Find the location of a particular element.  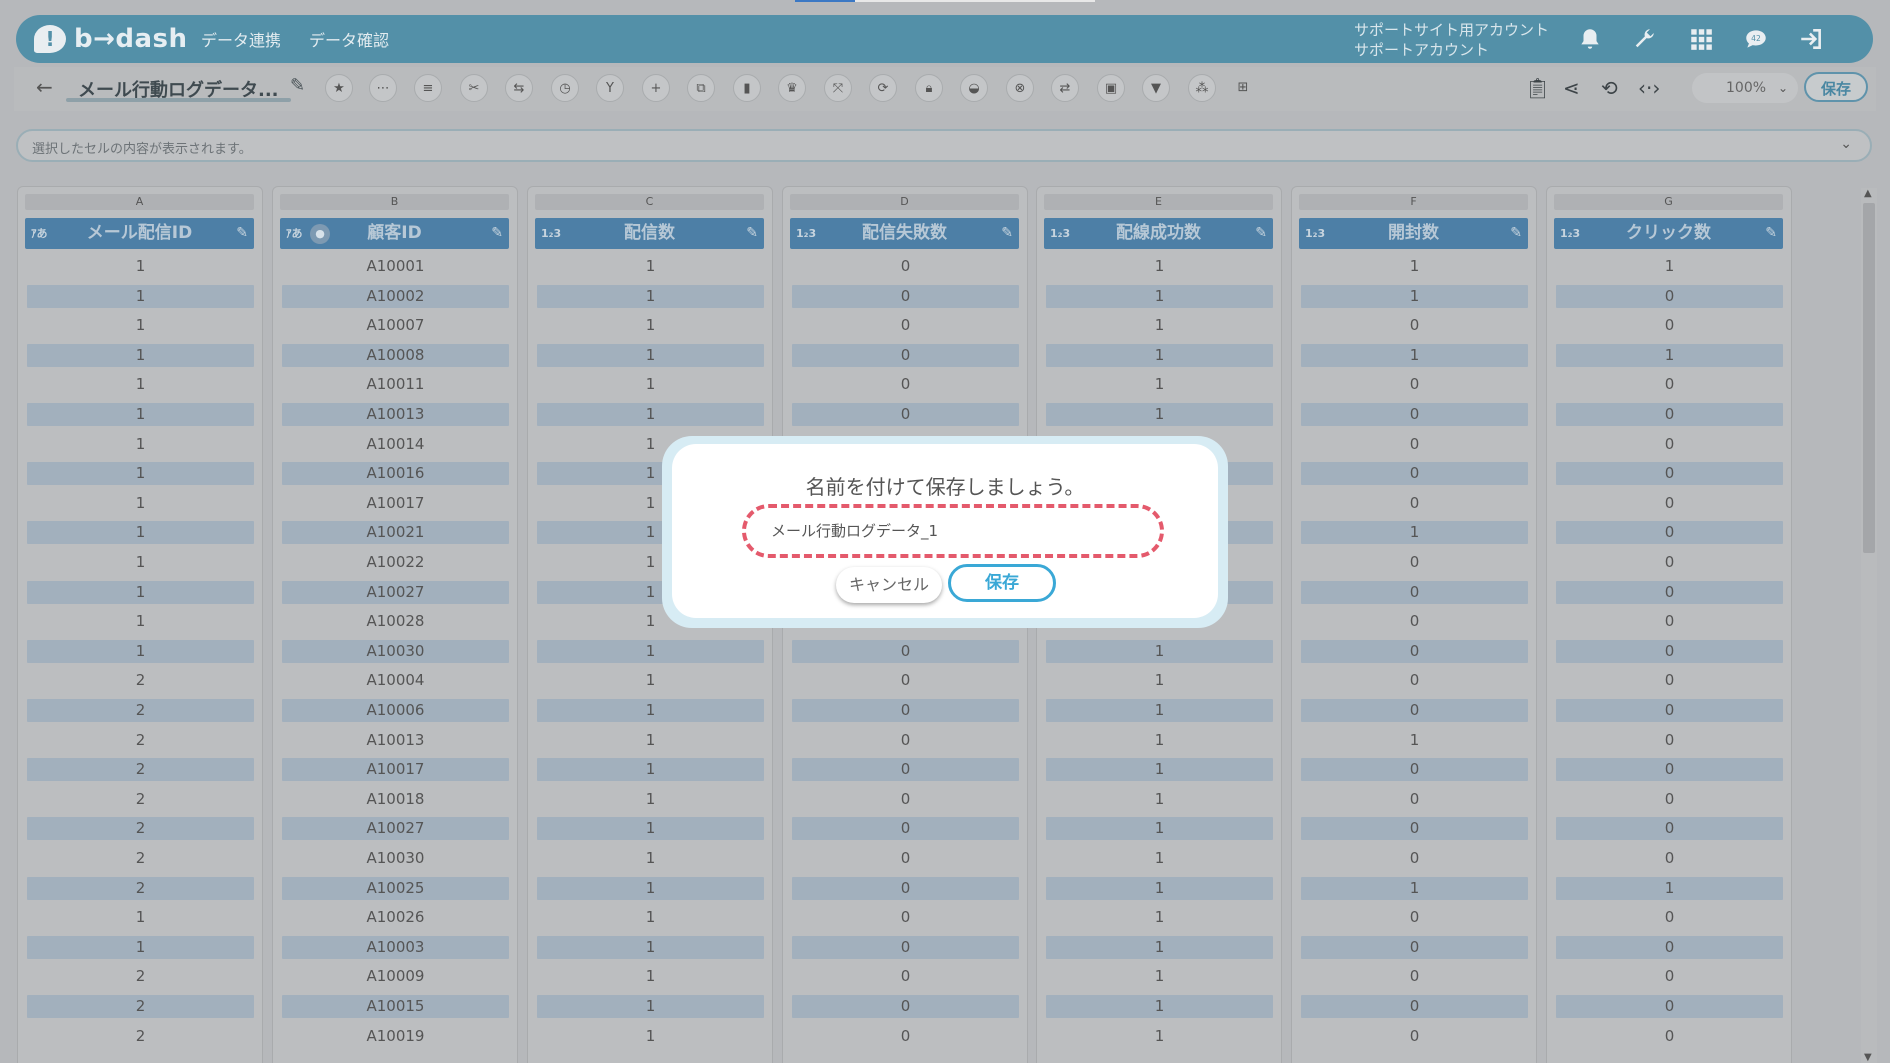

bucket-icon: ◒ is located at coordinates (974, 88).